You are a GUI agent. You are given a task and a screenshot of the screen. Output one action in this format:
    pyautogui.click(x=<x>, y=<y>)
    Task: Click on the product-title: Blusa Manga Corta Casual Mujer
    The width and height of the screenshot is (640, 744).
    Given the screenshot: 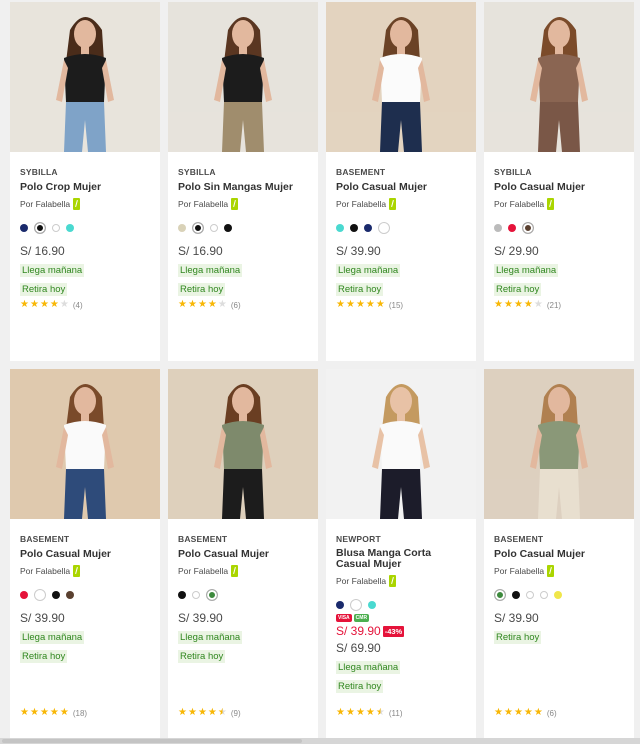 What is the action you would take?
    pyautogui.click(x=401, y=559)
    